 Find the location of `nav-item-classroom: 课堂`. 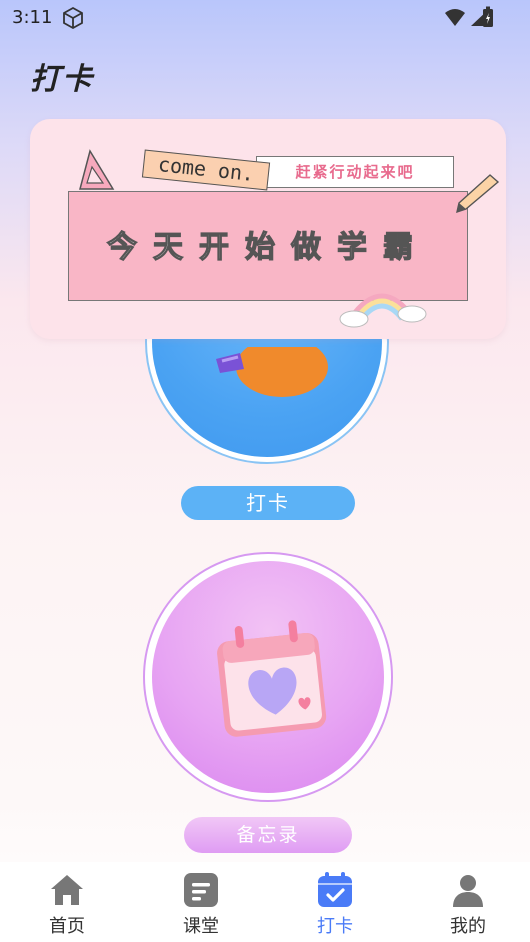

nav-item-classroom: 课堂 is located at coordinates (201, 902).